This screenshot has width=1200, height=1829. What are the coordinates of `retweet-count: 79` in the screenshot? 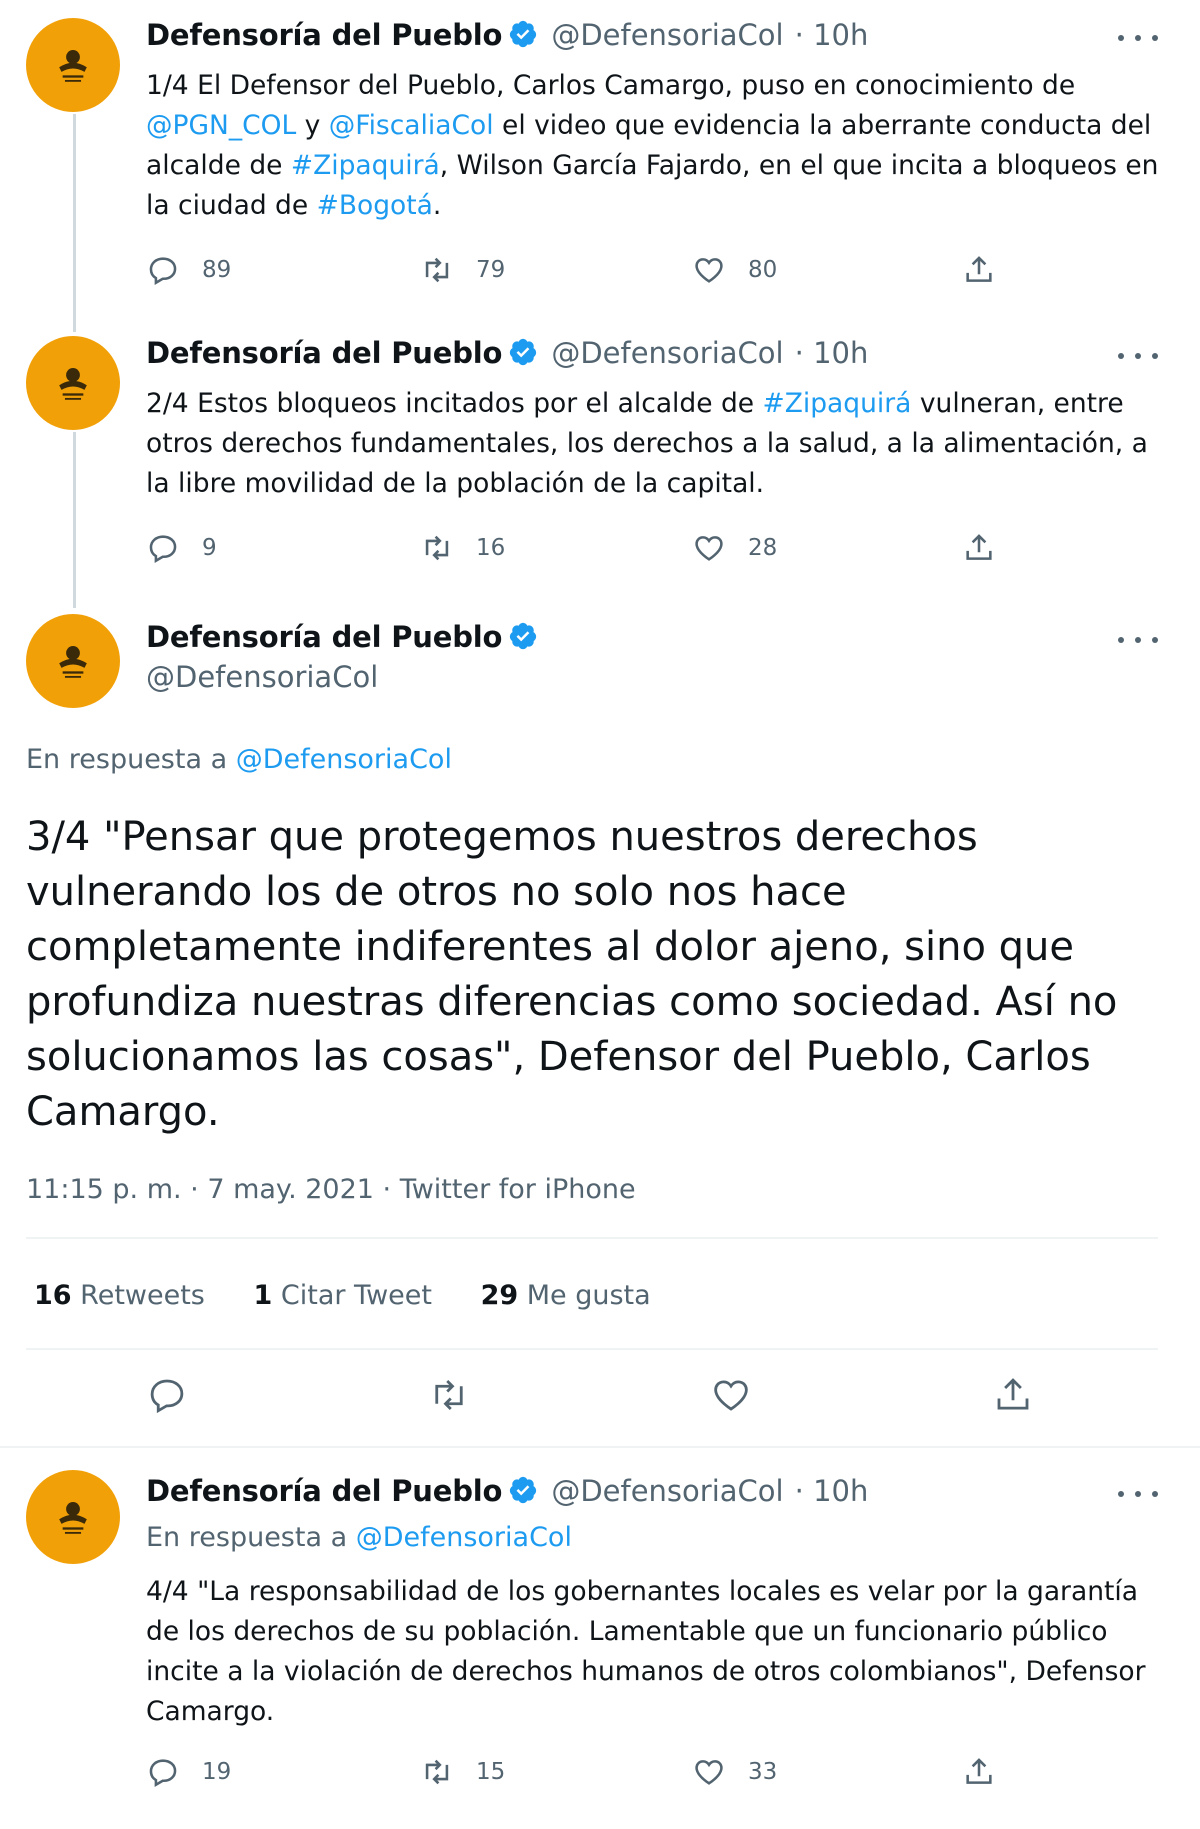 It's located at (491, 270).